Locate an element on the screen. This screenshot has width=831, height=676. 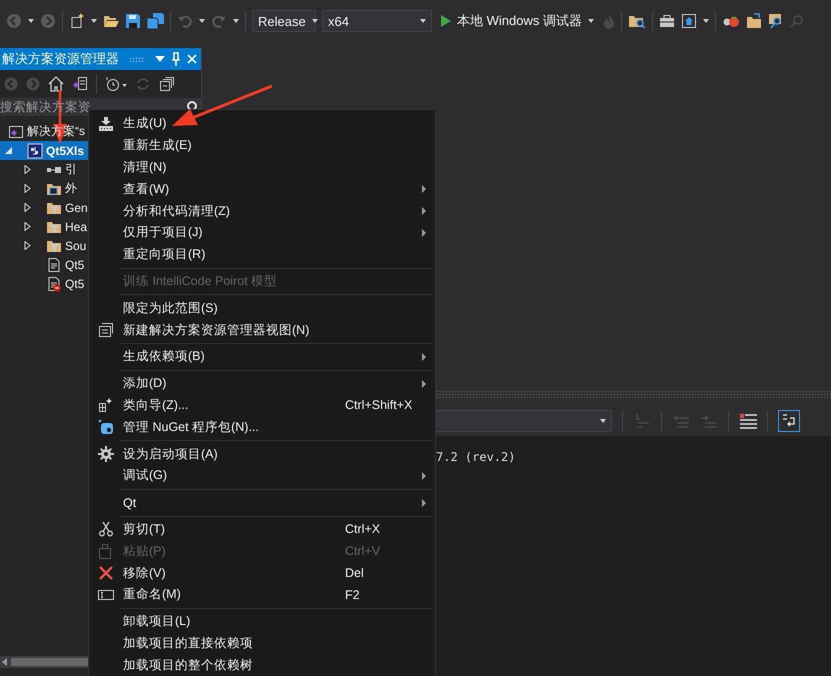
shortcut-label: Ctrl+X is located at coordinates (362, 529).